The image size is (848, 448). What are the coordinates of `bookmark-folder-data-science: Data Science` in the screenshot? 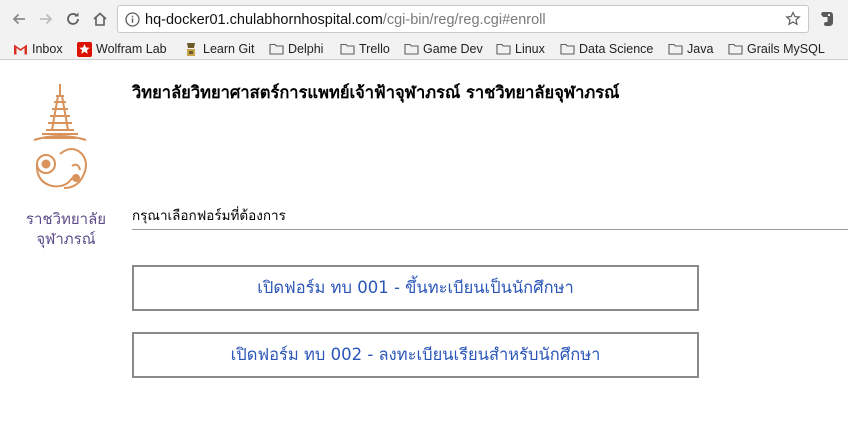 It's located at (606, 49).